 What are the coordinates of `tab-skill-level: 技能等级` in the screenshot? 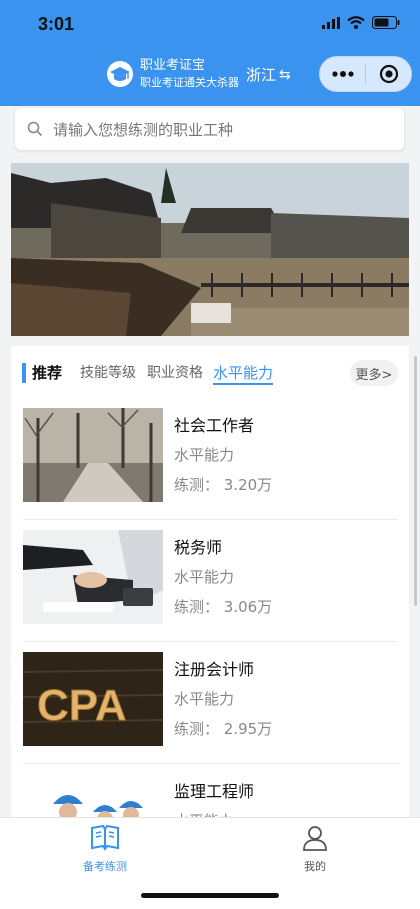 It's located at (108, 372).